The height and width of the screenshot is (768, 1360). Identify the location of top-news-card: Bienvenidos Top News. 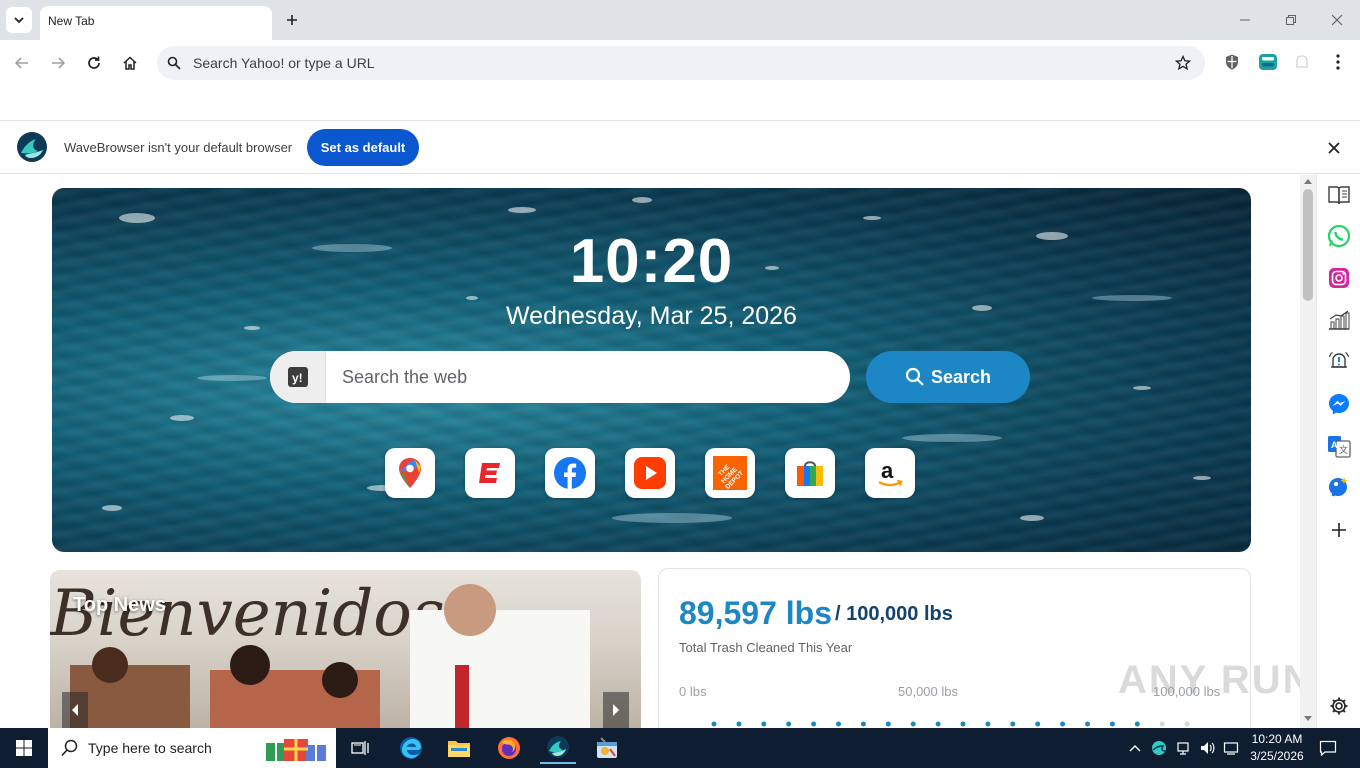
(345, 649).